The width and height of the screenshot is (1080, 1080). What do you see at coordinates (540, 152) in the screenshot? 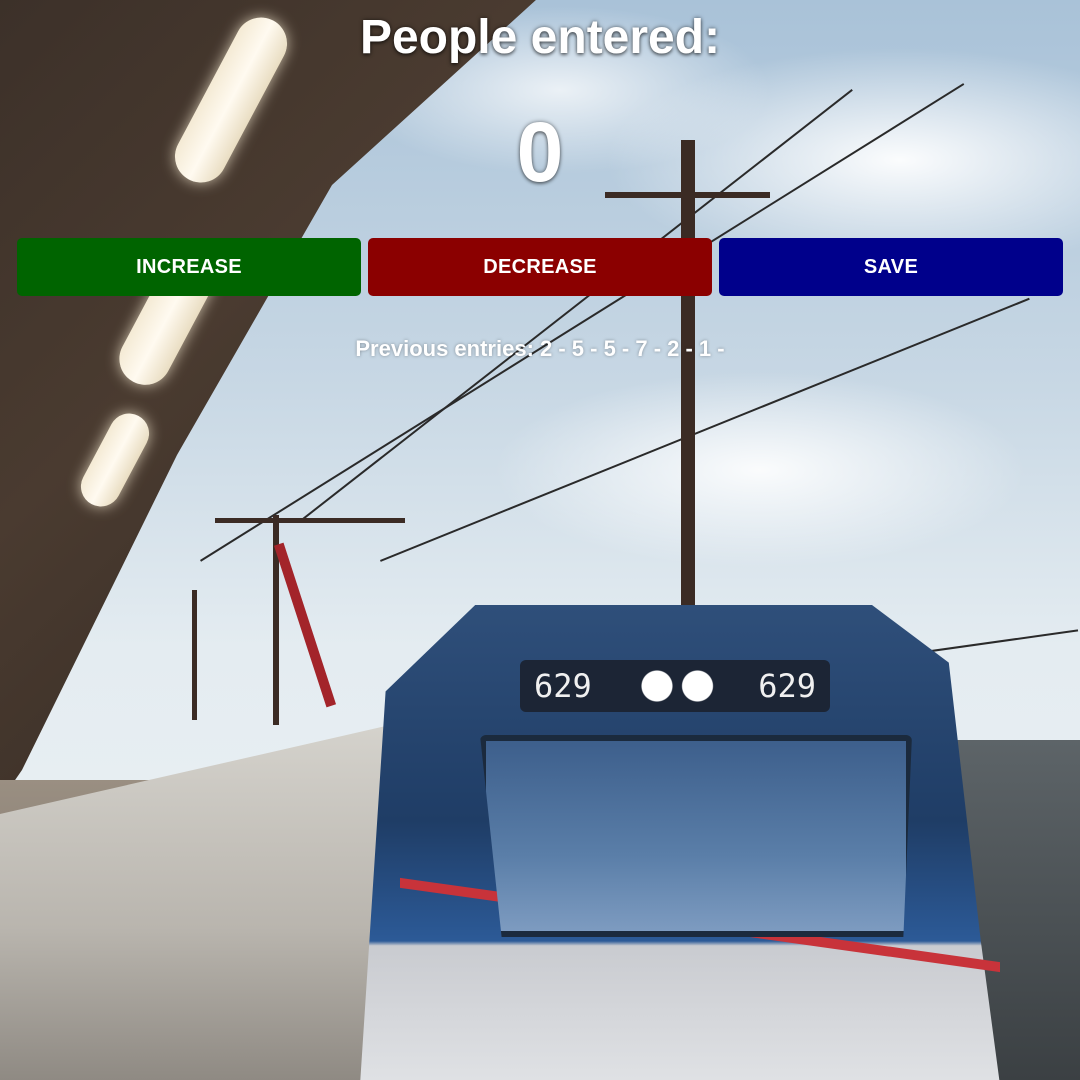
I see `people-count: 0` at bounding box center [540, 152].